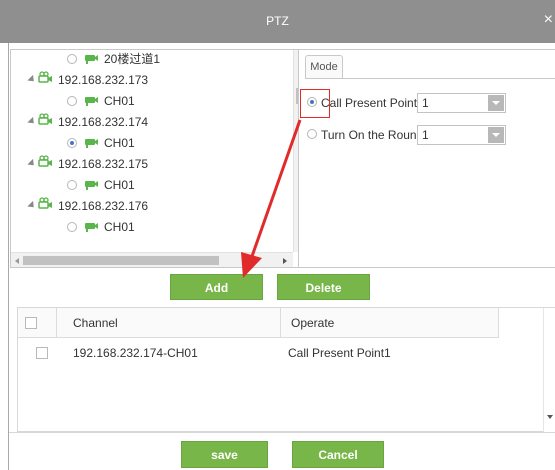 The width and height of the screenshot is (555, 470). I want to click on column-header-operate: Operate, so click(313, 323).